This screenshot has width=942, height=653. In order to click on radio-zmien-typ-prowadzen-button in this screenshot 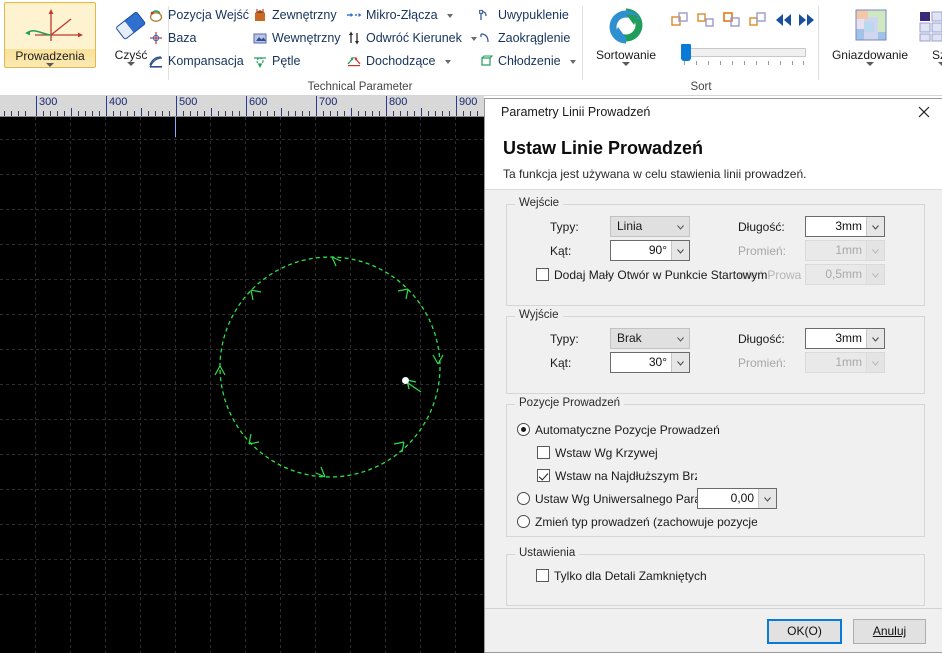, I will do `click(523, 521)`.